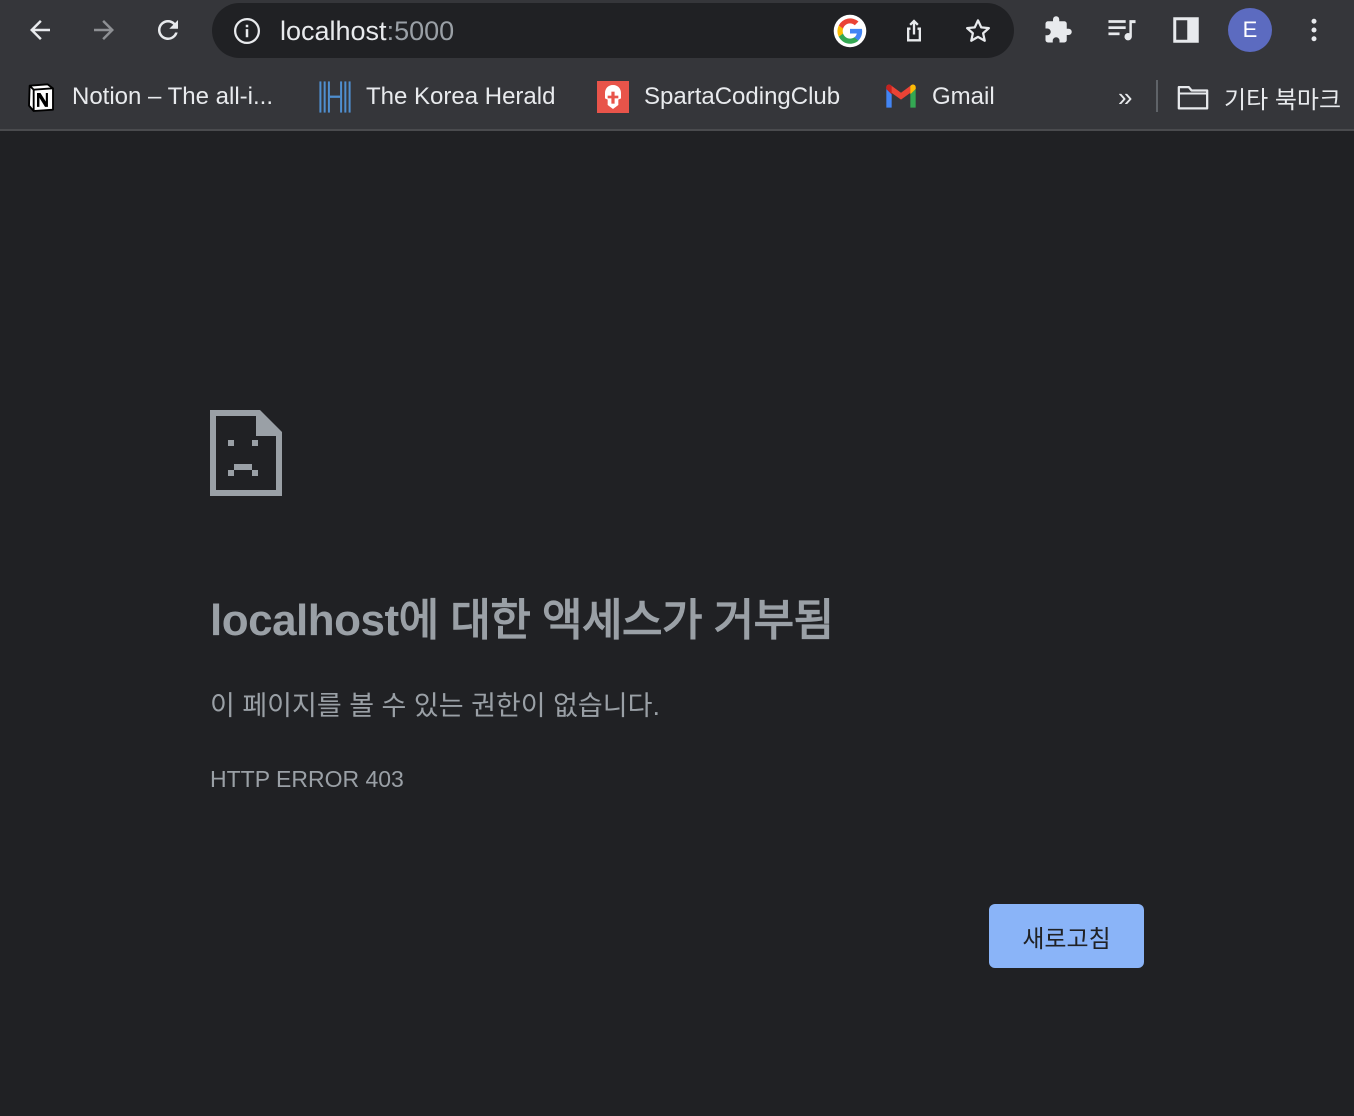  Describe the element at coordinates (40, 30) in the screenshot. I see `back-arrow-icon` at that location.